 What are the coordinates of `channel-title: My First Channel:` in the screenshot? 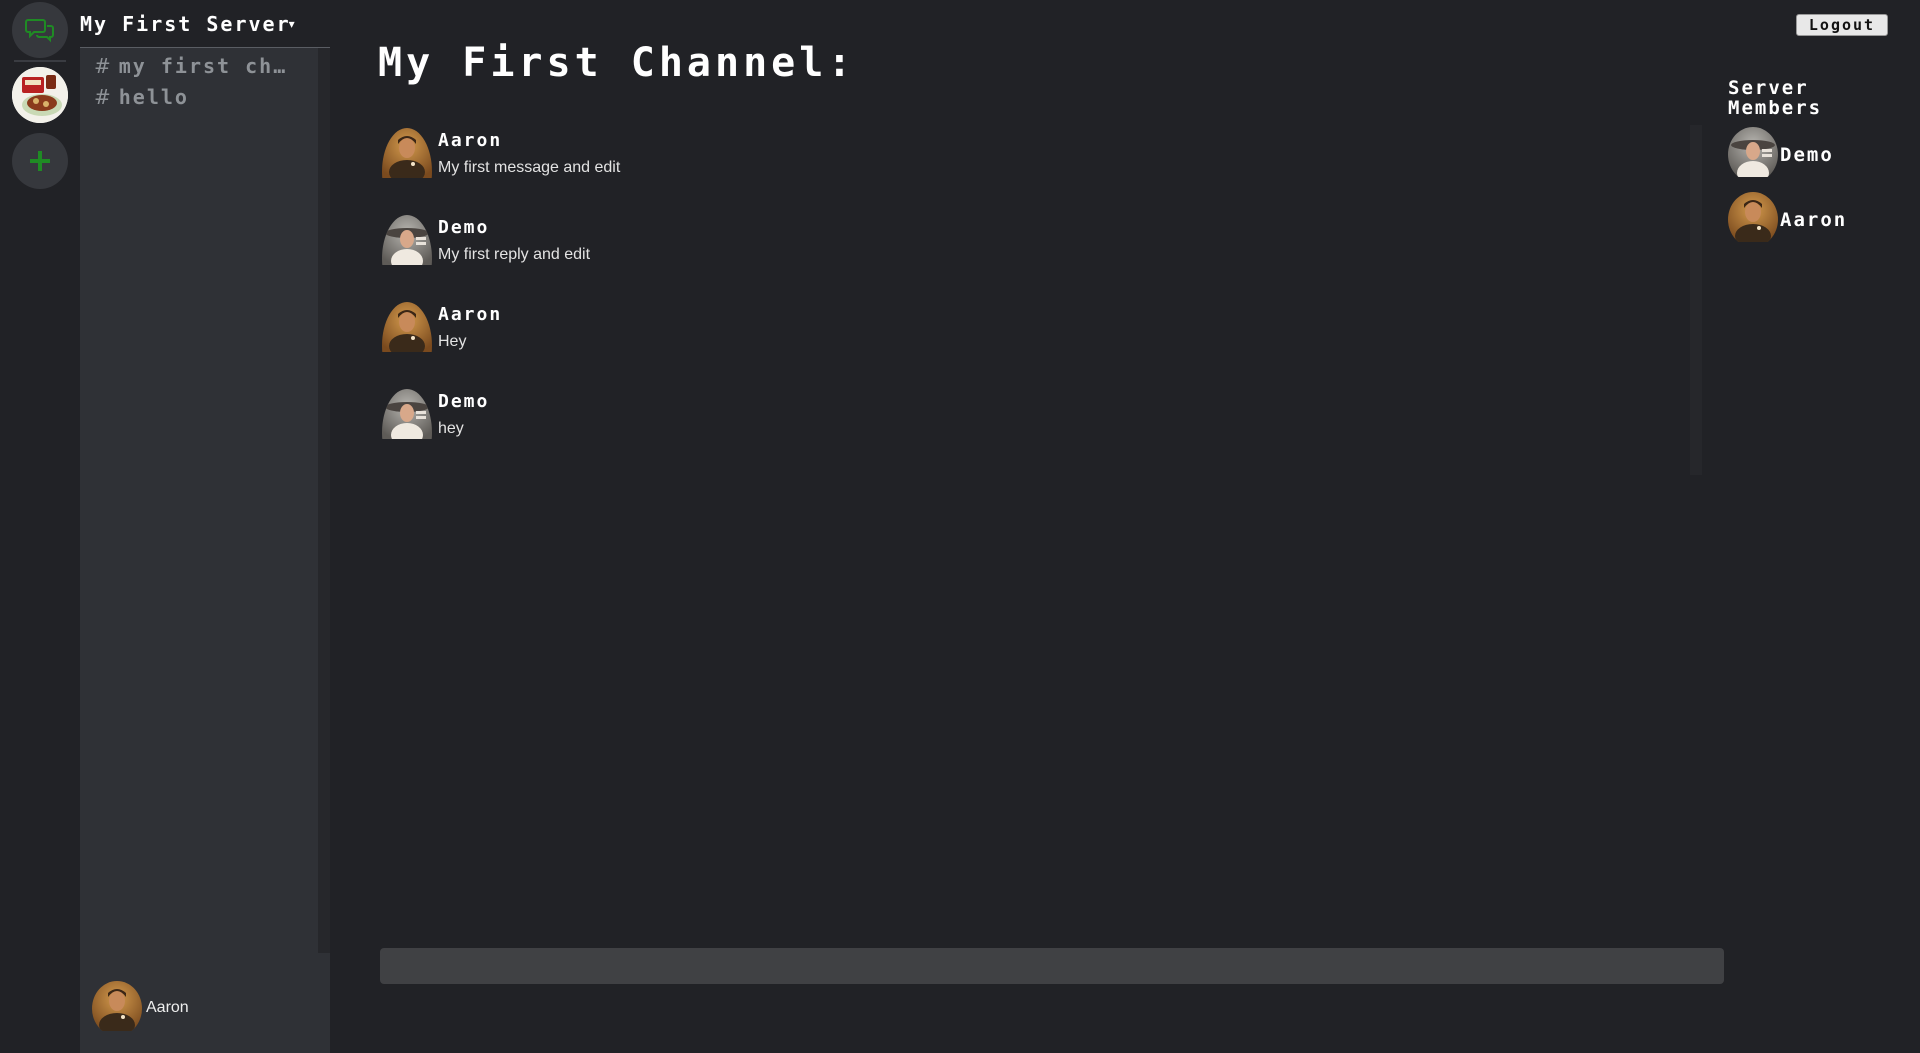 It's located at (617, 63).